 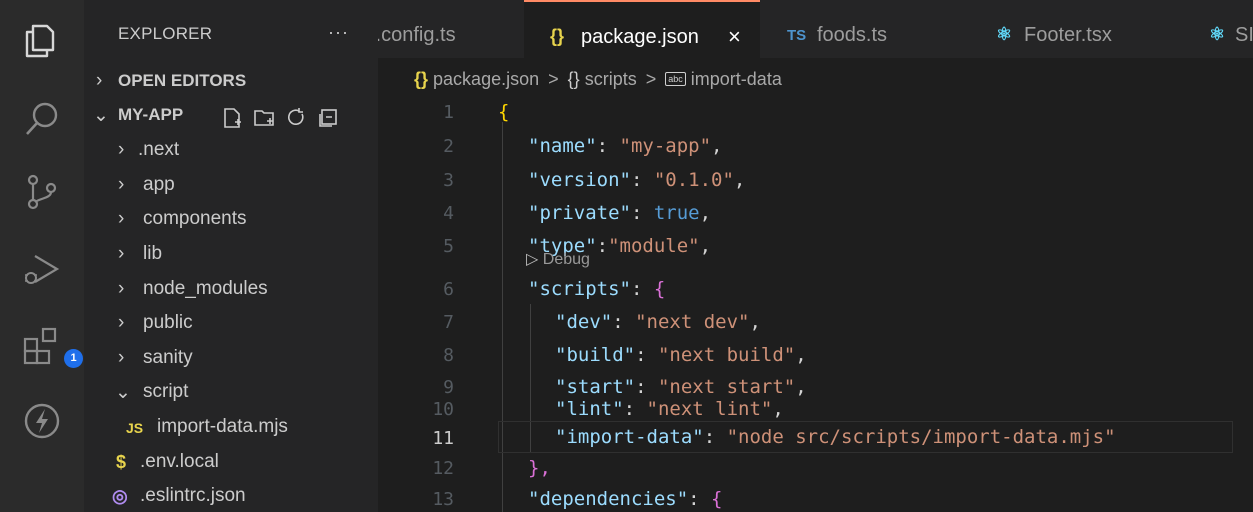 I want to click on code-line: "version": "0.1.0",, so click(x=637, y=180).